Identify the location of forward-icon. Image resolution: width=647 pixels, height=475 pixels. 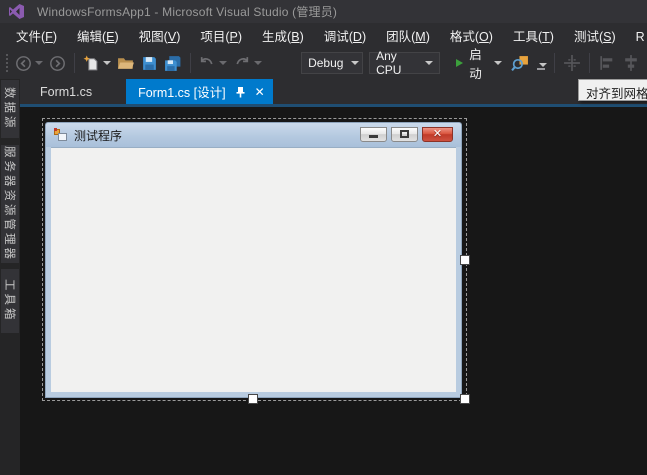
(57, 63).